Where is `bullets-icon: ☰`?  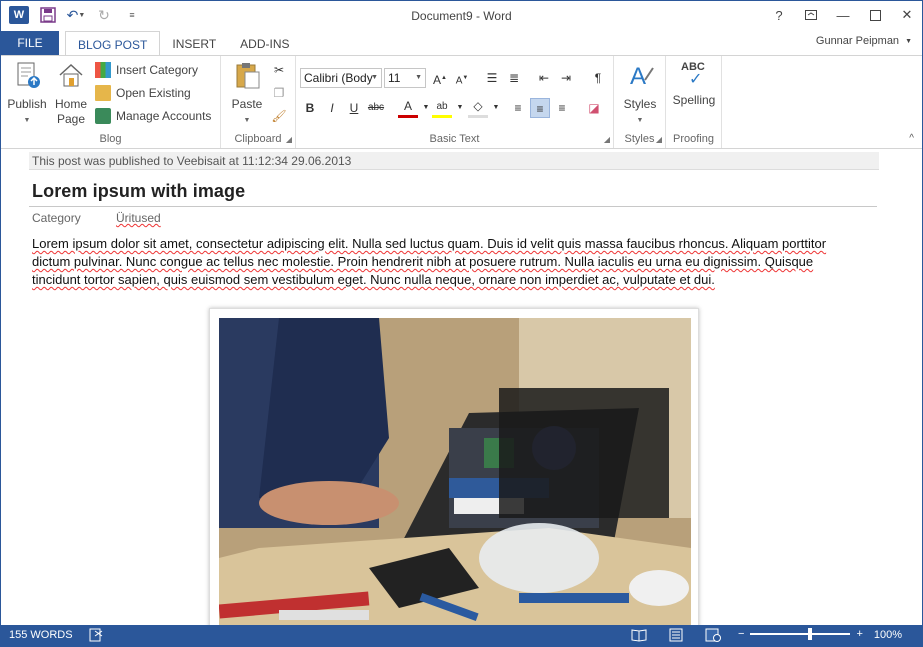
bullets-icon: ☰ is located at coordinates (492, 78).